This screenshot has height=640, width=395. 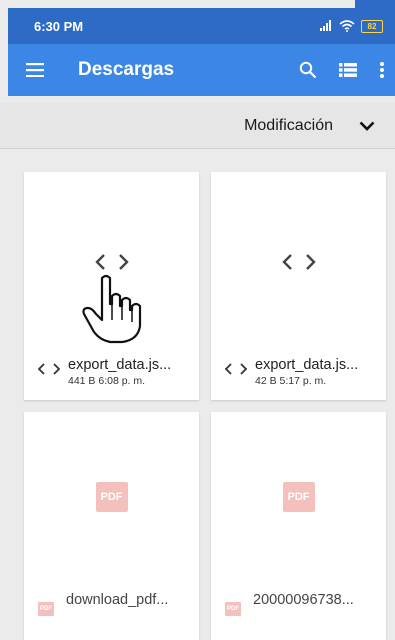 I want to click on sort-bar: Modificación, so click(x=197, y=126).